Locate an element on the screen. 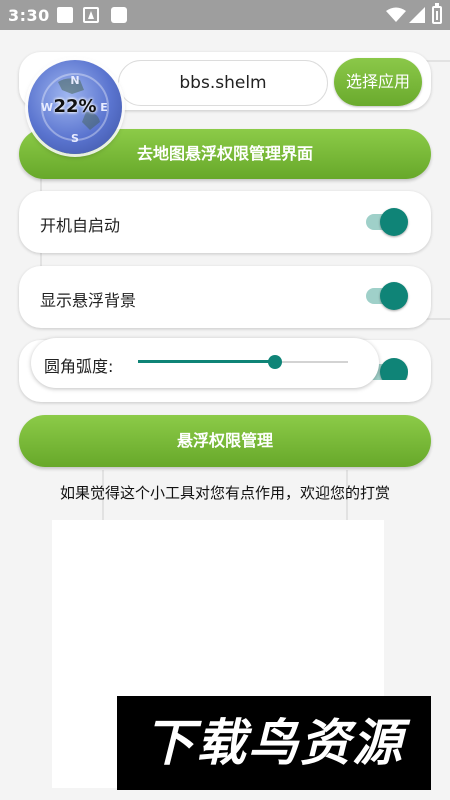 Image resolution: width=450 pixels, height=800 pixels. notification-icon is located at coordinates (65, 15).